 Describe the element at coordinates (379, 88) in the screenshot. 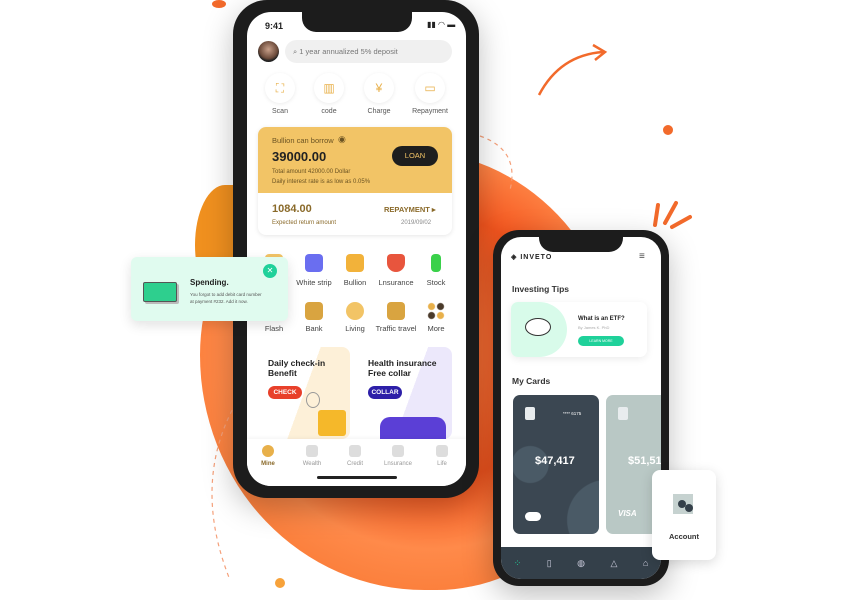

I see `charge-icon: ¥` at that location.